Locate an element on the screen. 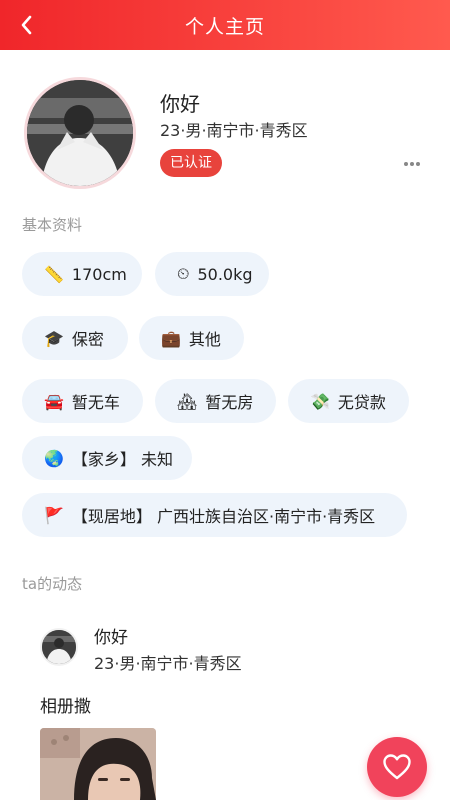  chip-car: 🚘 暂无车 is located at coordinates (82, 401).